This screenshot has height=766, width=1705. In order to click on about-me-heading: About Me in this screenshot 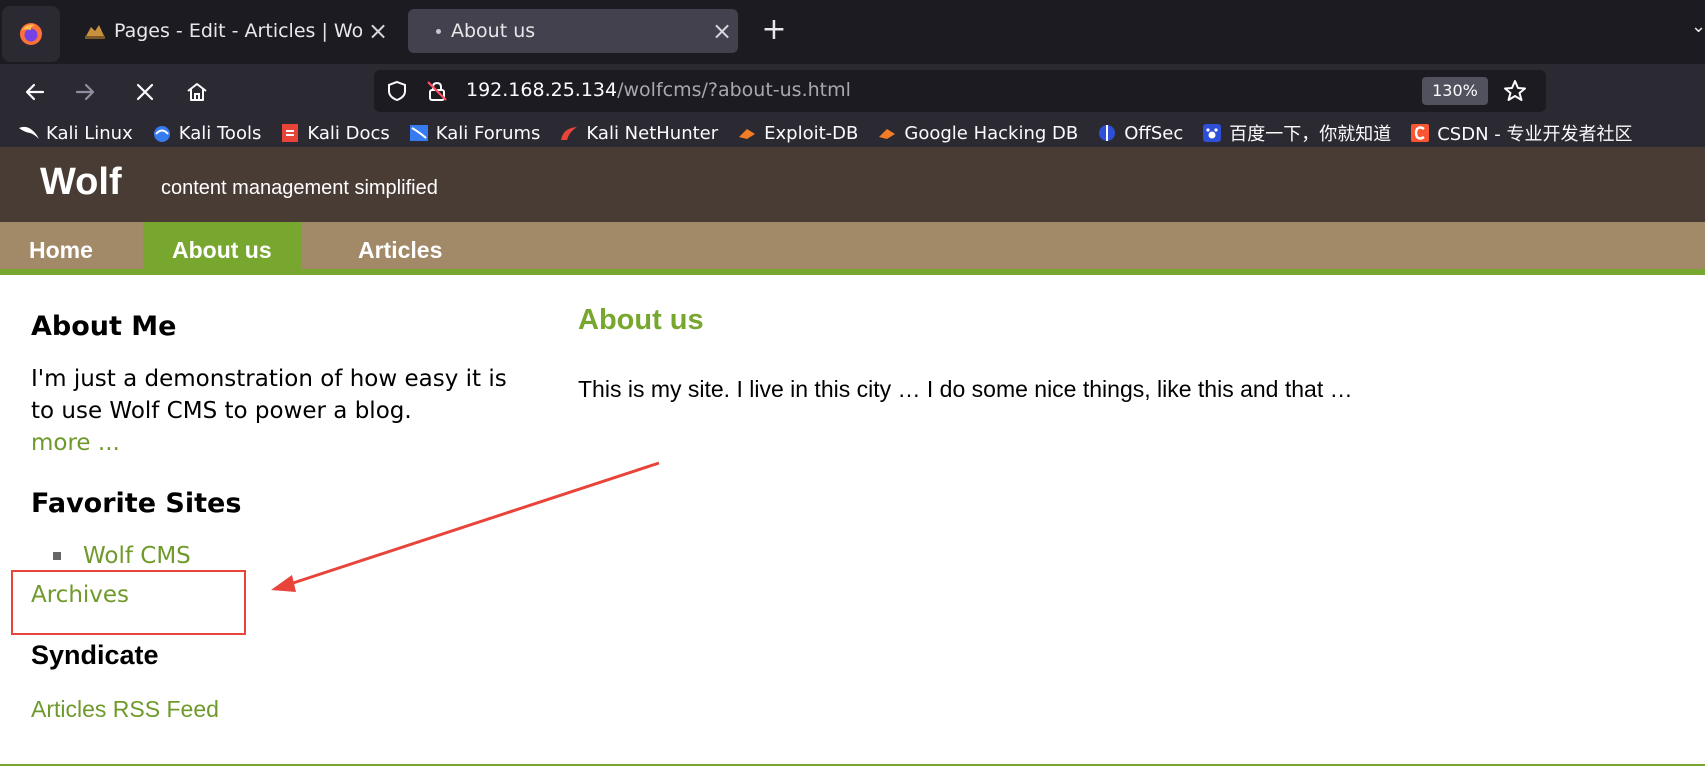, I will do `click(104, 326)`.